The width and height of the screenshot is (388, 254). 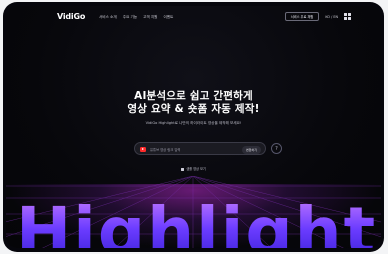 What do you see at coordinates (130, 17) in the screenshot?
I see `menu-item-features: 주요 기능` at bounding box center [130, 17].